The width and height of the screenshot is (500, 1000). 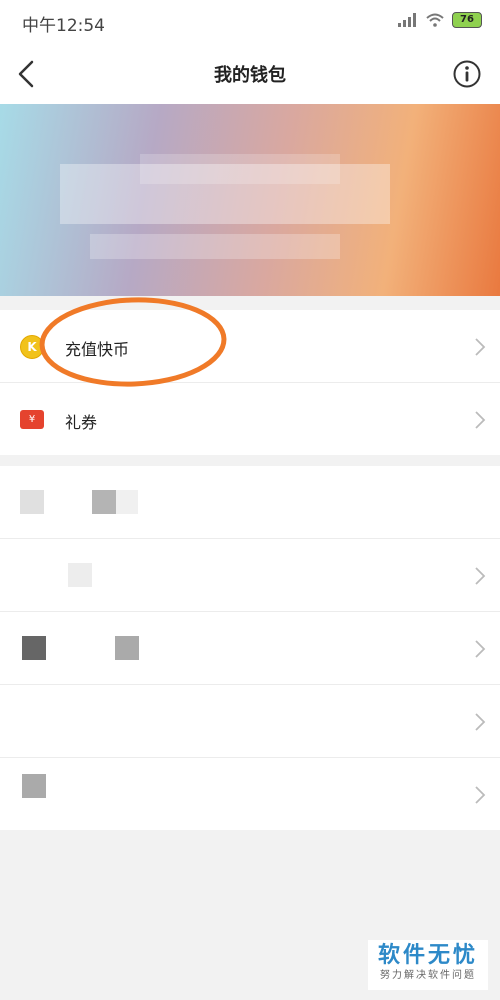 I want to click on status-icons: 76, so click(x=440, y=20).